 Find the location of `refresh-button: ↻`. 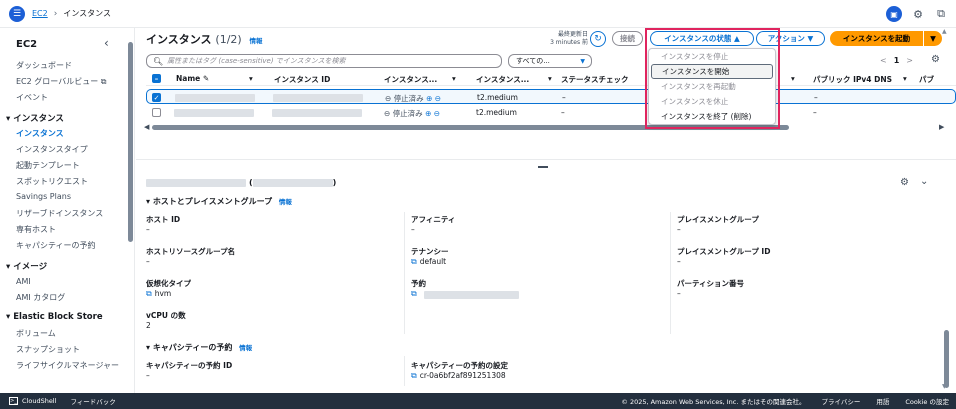

refresh-button: ↻ is located at coordinates (598, 39).